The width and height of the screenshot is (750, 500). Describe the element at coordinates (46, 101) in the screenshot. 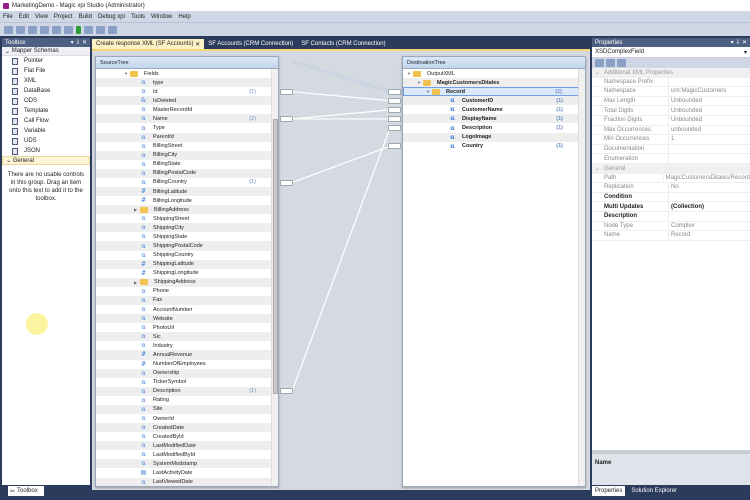

I see `toolbox-item-ods: ODS` at that location.